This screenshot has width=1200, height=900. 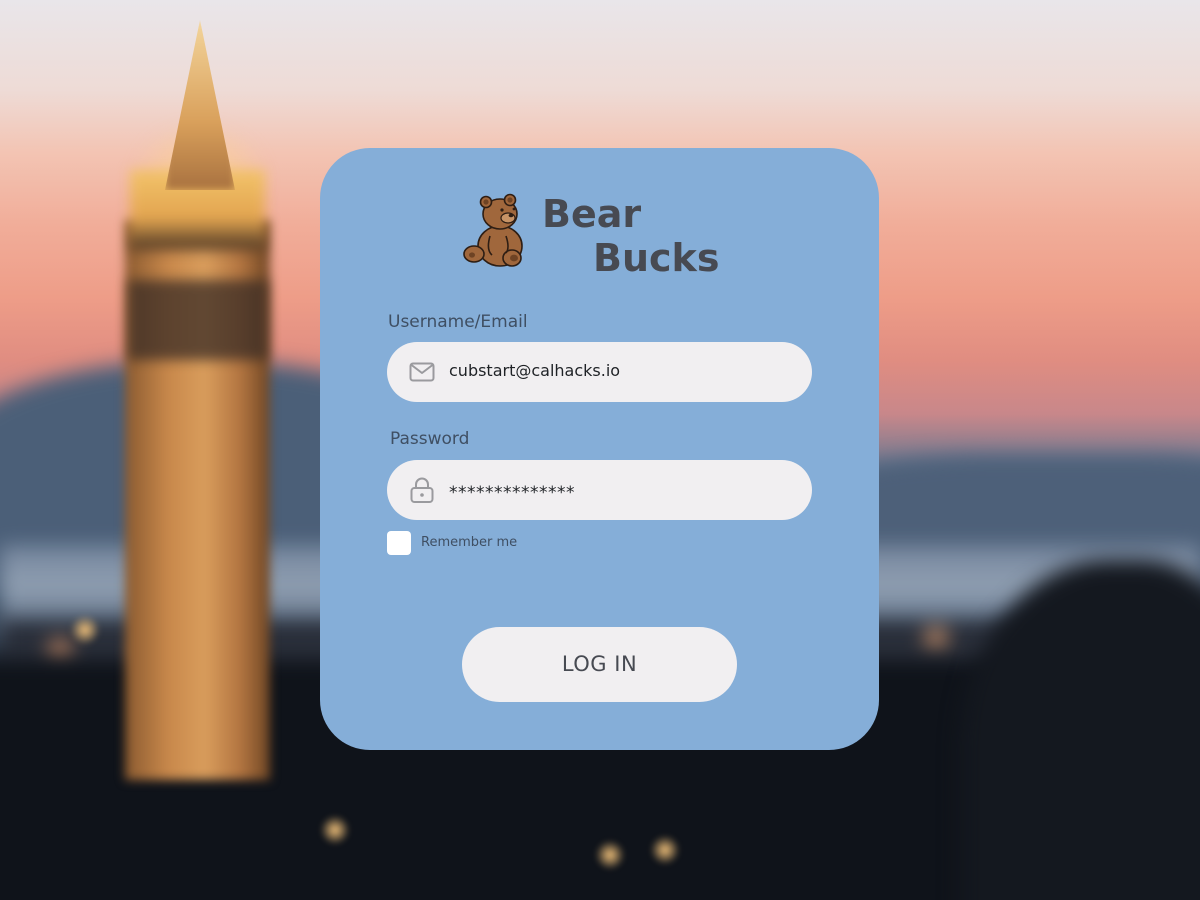 What do you see at coordinates (599, 664) in the screenshot?
I see `login-button: LOG IN` at bounding box center [599, 664].